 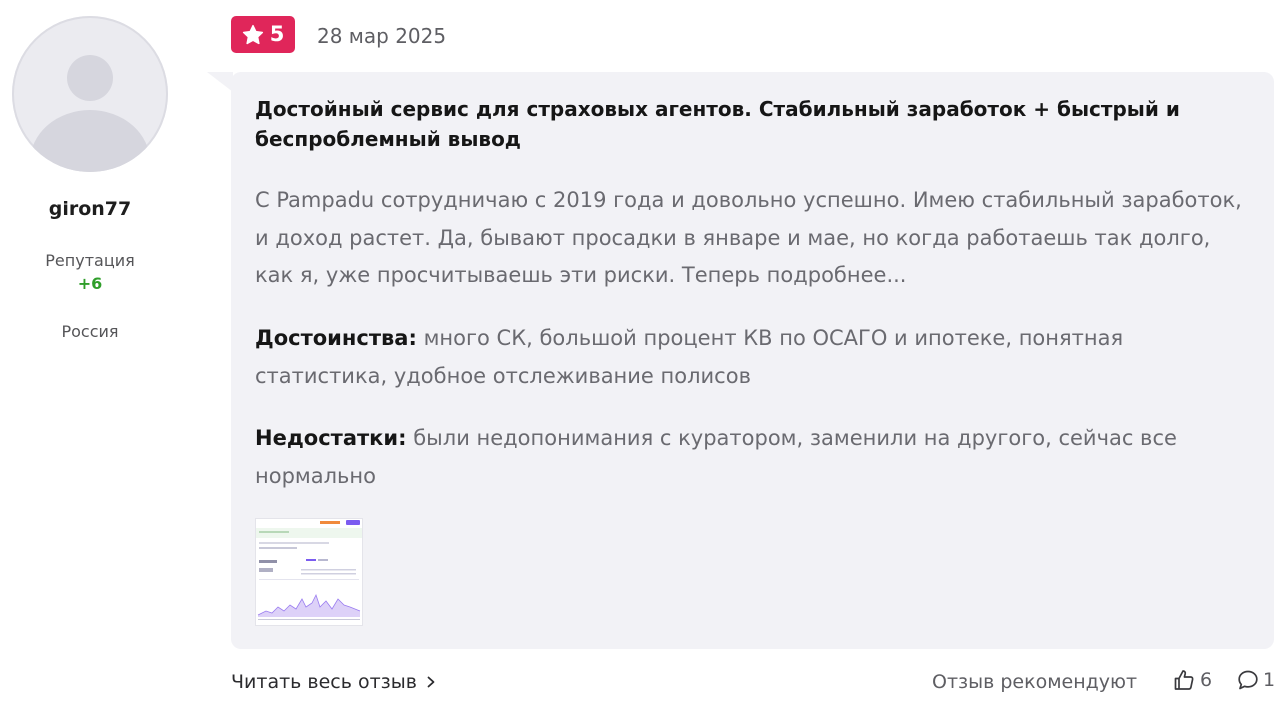 What do you see at coordinates (1184, 680) in the screenshot?
I see `thumbs-up-icon` at bounding box center [1184, 680].